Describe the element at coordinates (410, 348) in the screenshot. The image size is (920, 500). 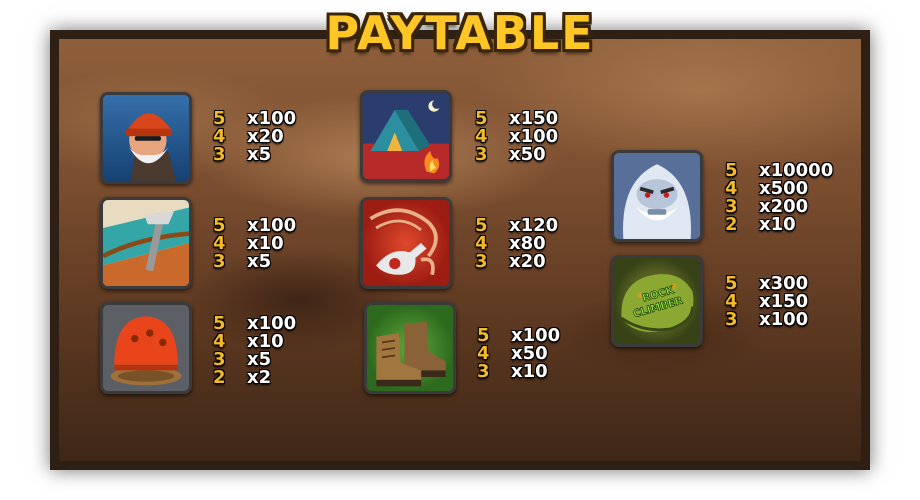
I see `boots-symbol-icon` at that location.